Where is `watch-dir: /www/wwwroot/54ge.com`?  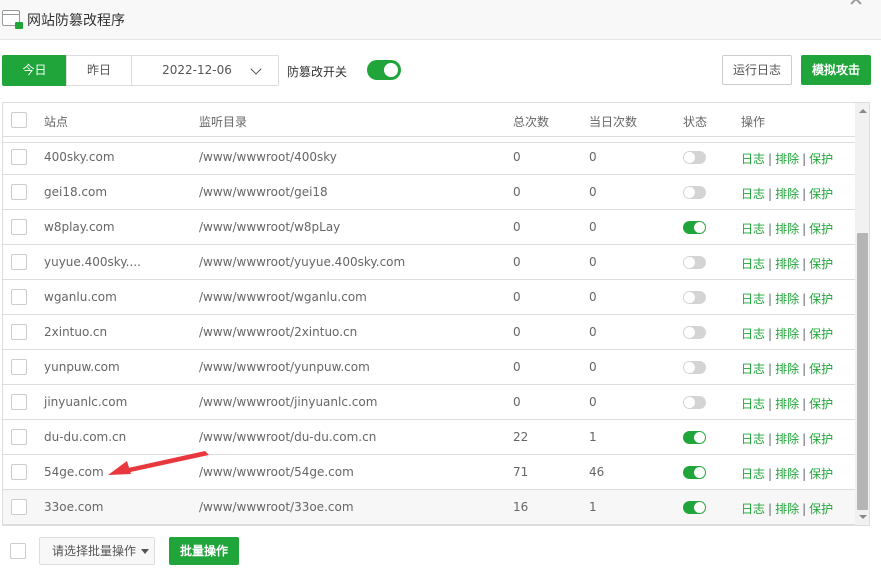 watch-dir: /www/wwwroot/54ge.com is located at coordinates (276, 472).